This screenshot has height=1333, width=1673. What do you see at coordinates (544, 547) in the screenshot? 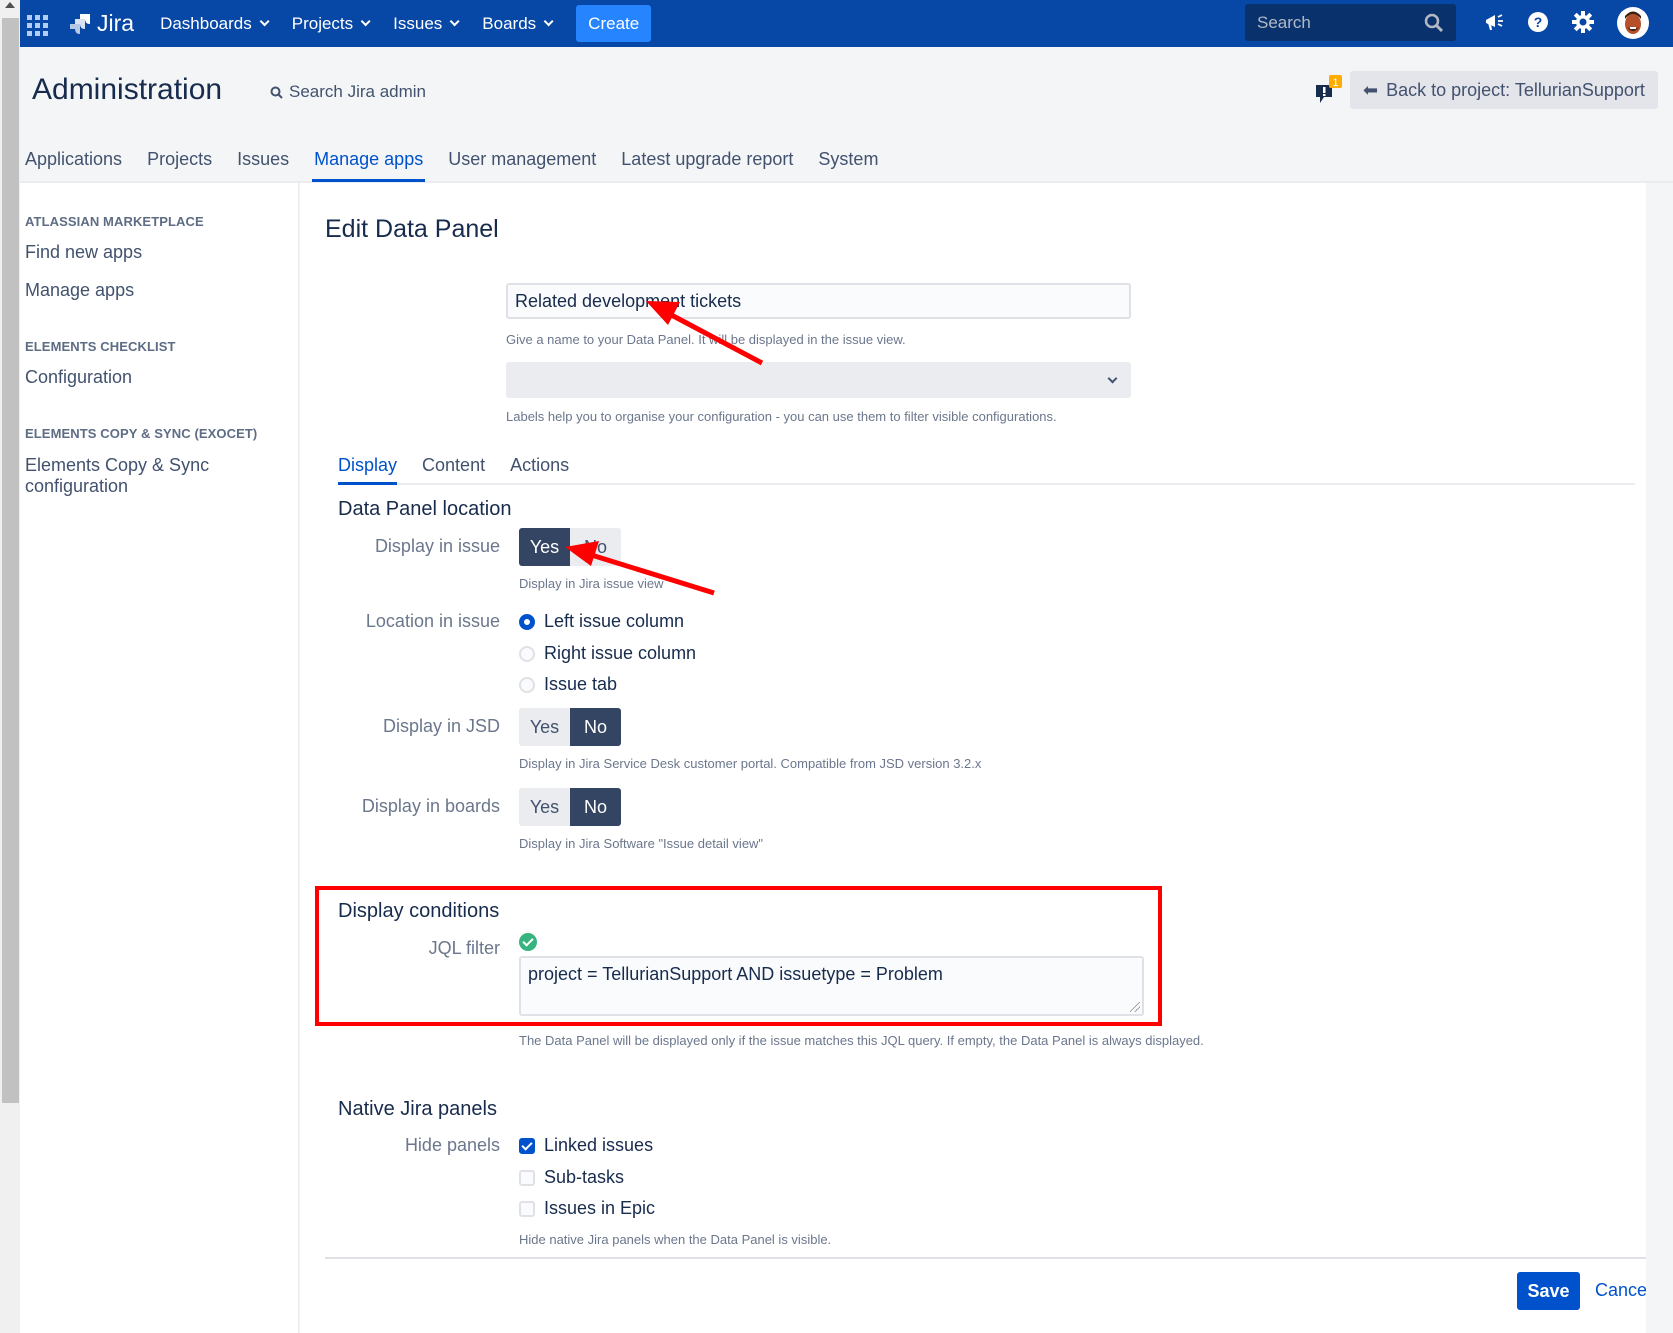
I see `display-in-issue-yes: Yes` at bounding box center [544, 547].